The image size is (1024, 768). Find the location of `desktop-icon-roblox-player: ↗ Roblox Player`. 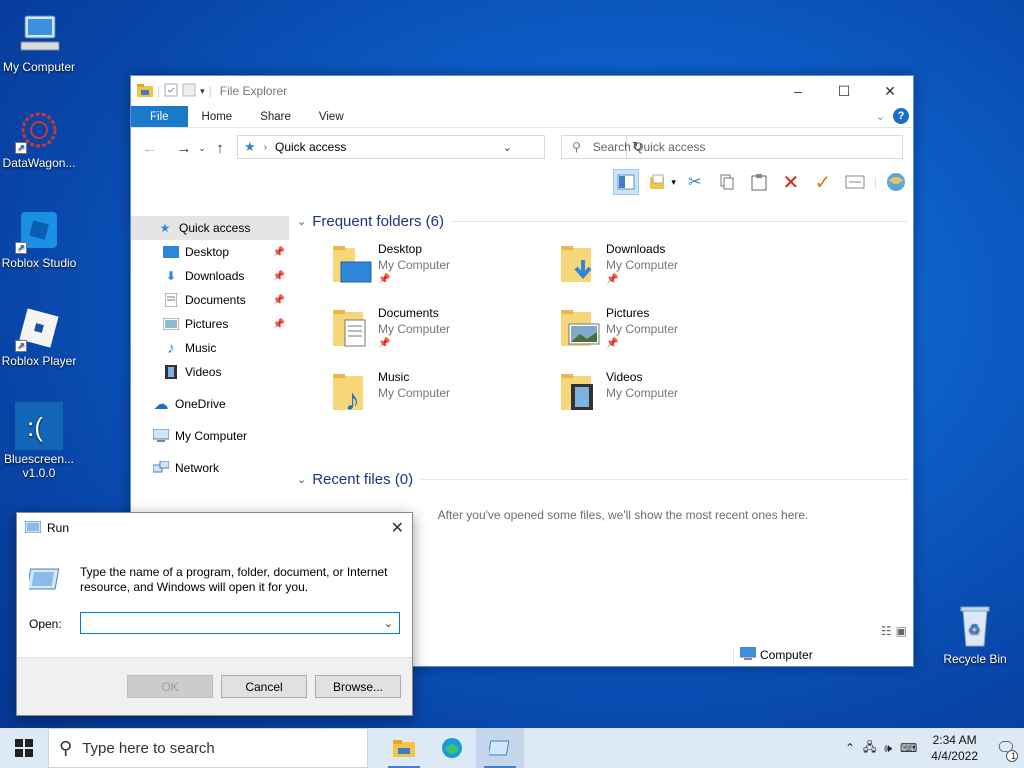

desktop-icon-roblox-player: ↗ Roblox Player is located at coordinates (39, 336).